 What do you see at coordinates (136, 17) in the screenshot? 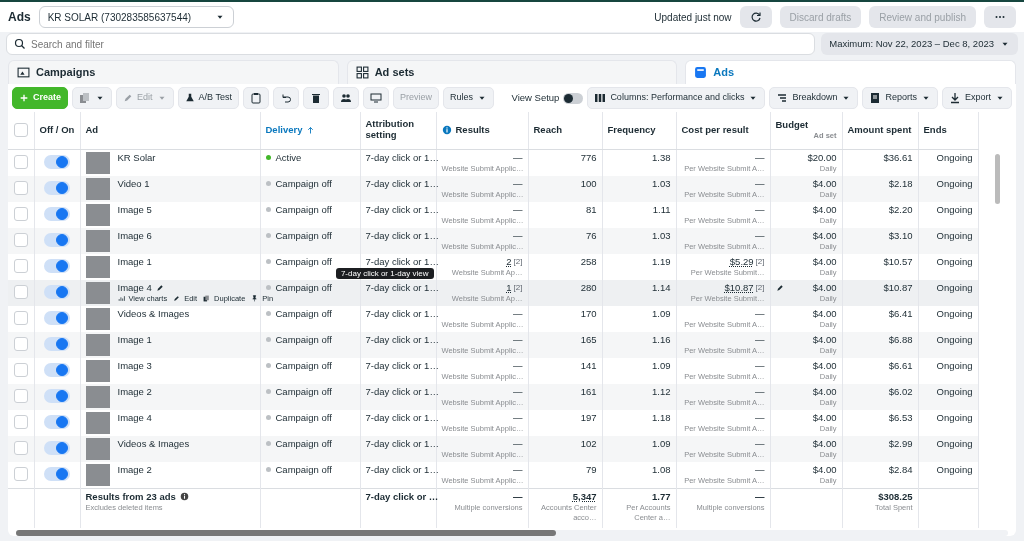
I see `account-dropdown: KR SOLAR (730283585637544)` at bounding box center [136, 17].